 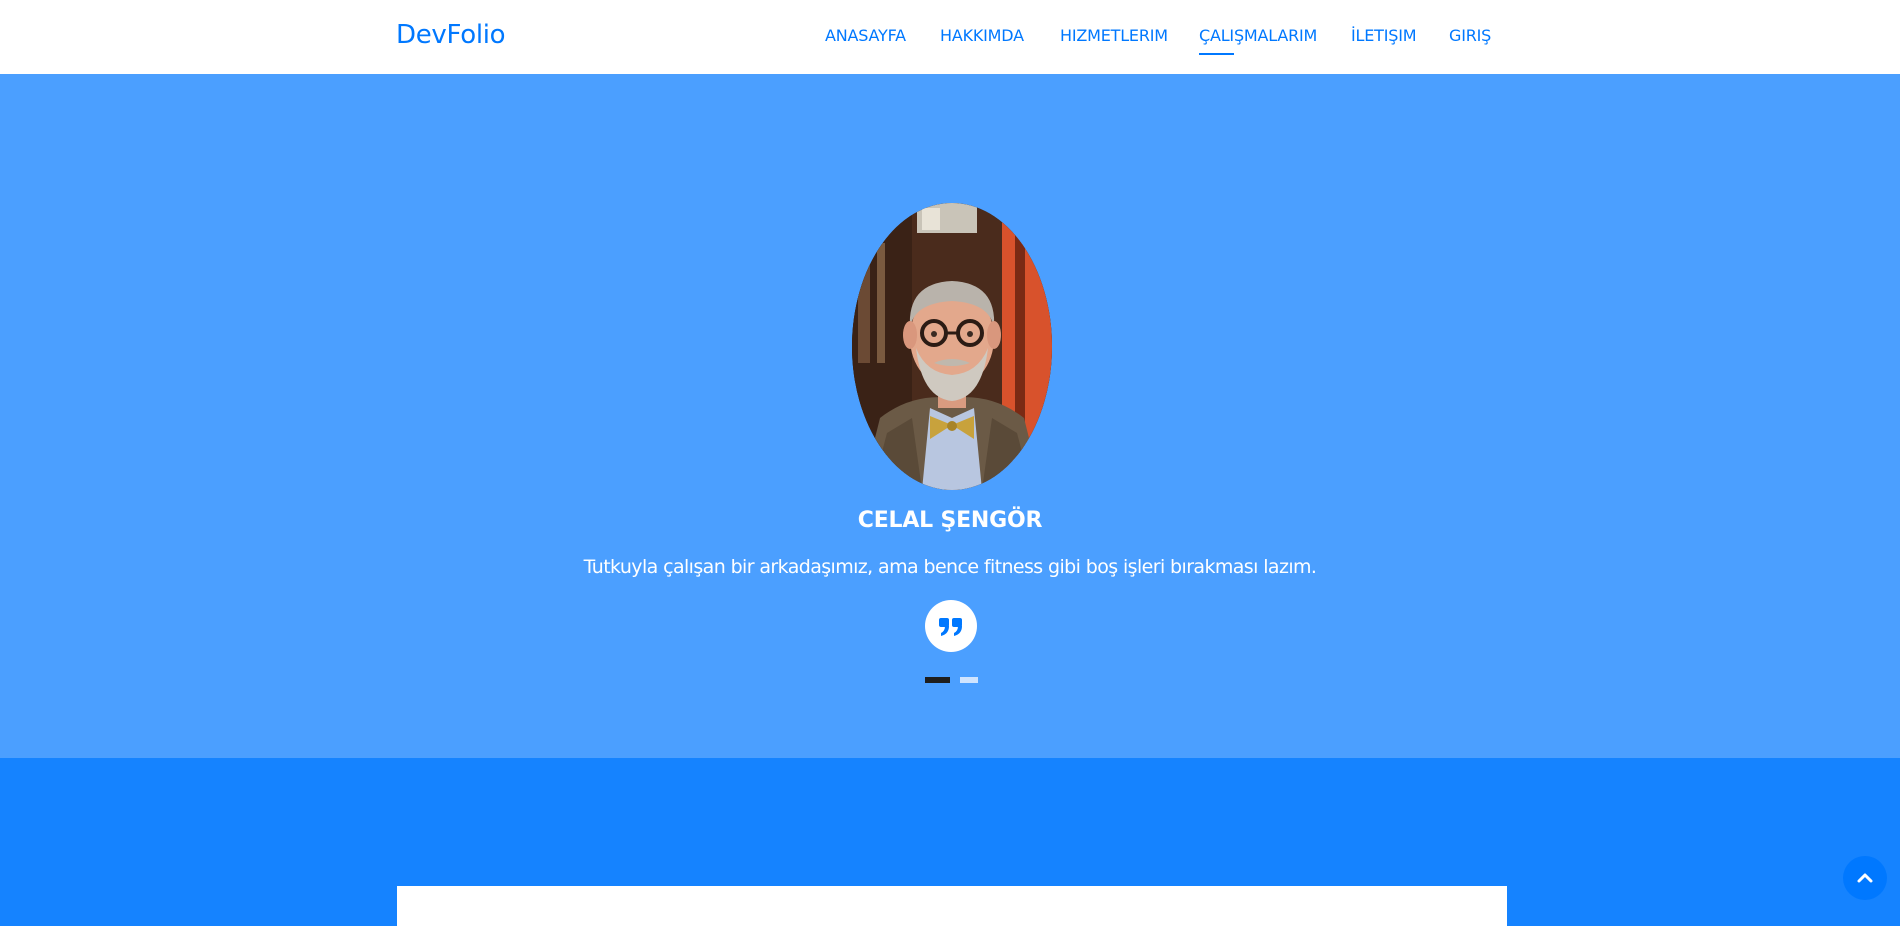 What do you see at coordinates (950, 520) in the screenshot?
I see `testimonial-name: CELAL ŞENGÖR` at bounding box center [950, 520].